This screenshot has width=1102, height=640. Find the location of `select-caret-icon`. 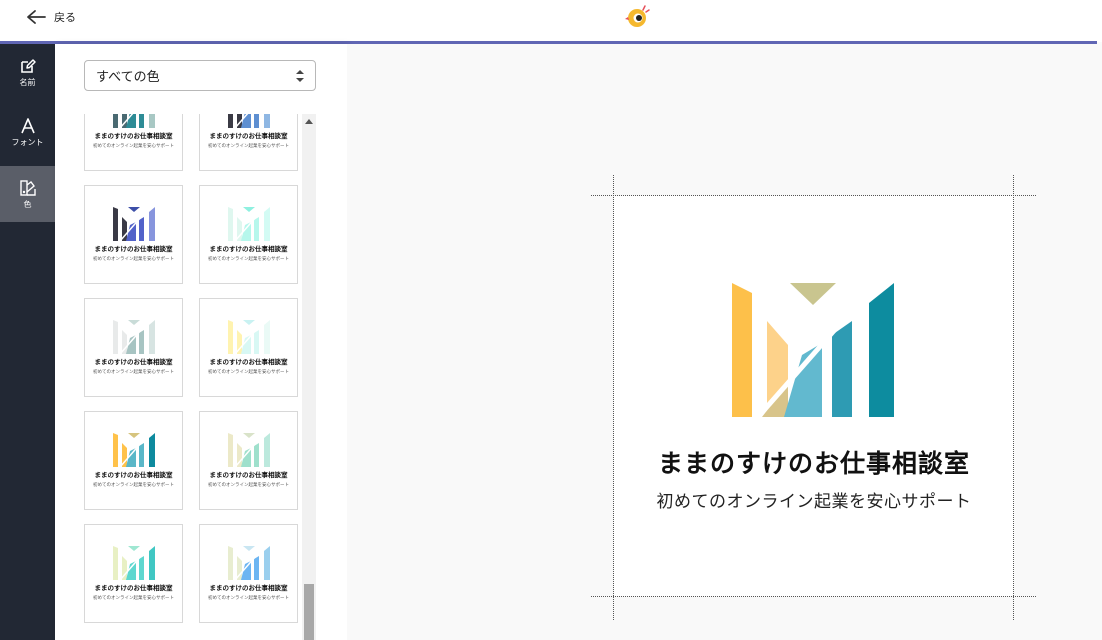

select-caret-icon is located at coordinates (300, 76).